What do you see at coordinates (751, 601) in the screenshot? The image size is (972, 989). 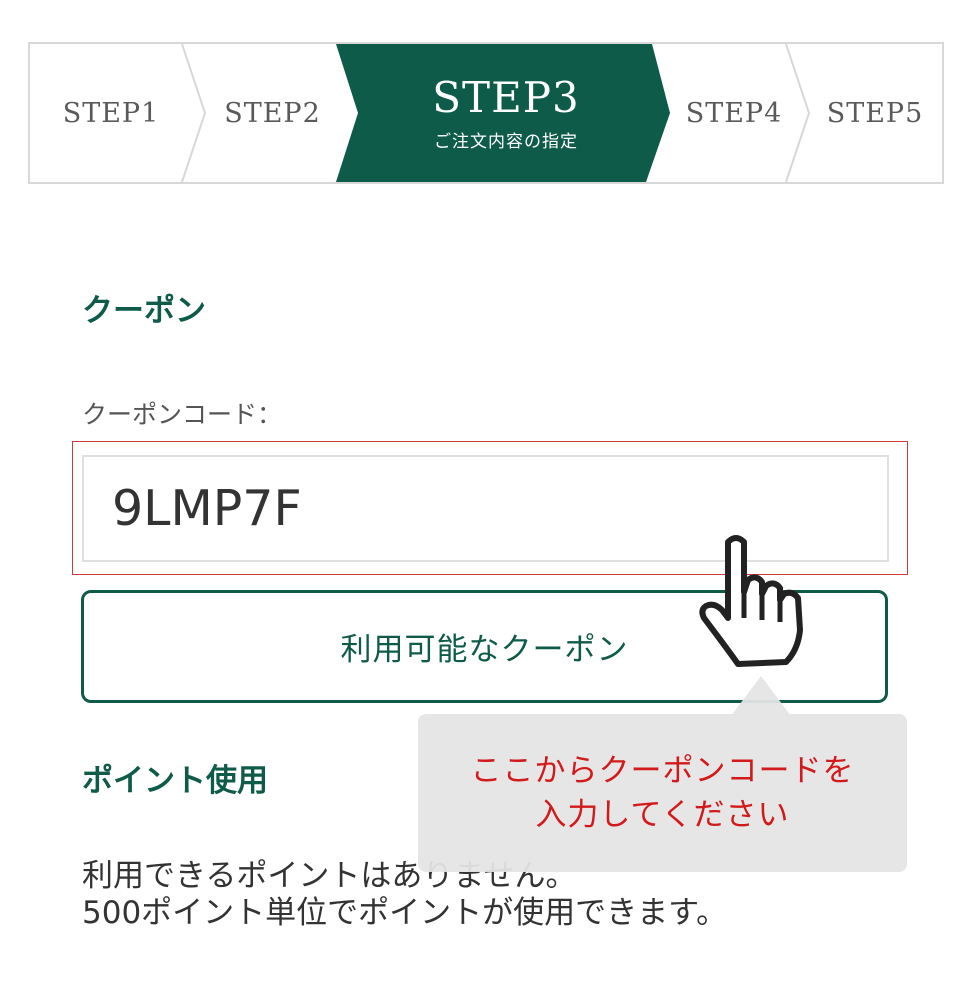 I see `hand-pointer-icon` at bounding box center [751, 601].